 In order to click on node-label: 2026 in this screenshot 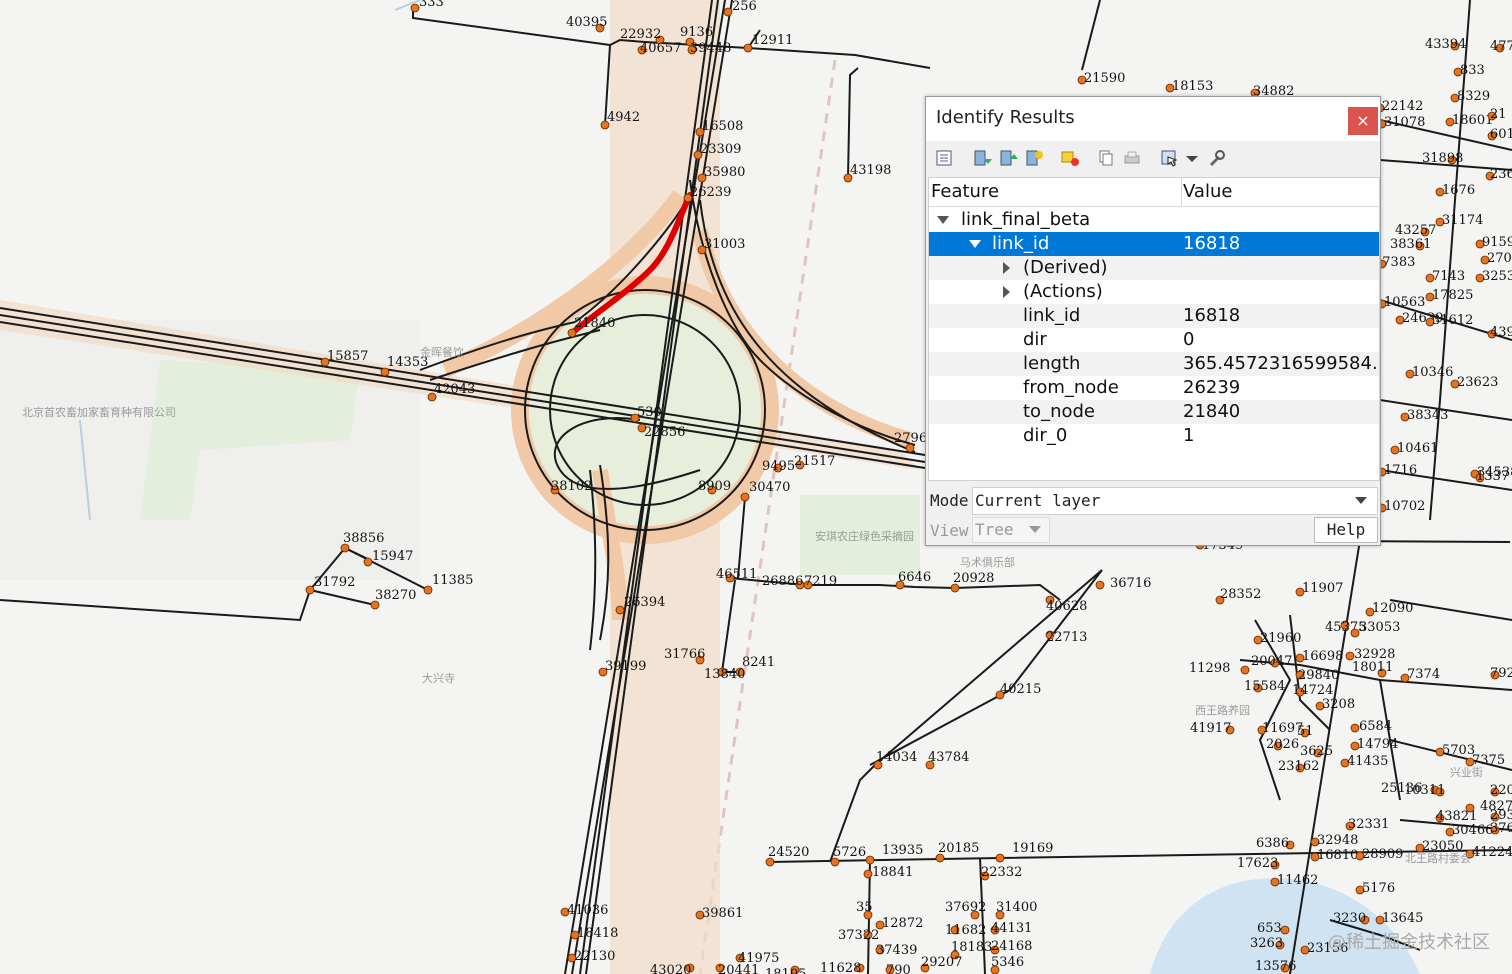, I will do `click(1282, 744)`.